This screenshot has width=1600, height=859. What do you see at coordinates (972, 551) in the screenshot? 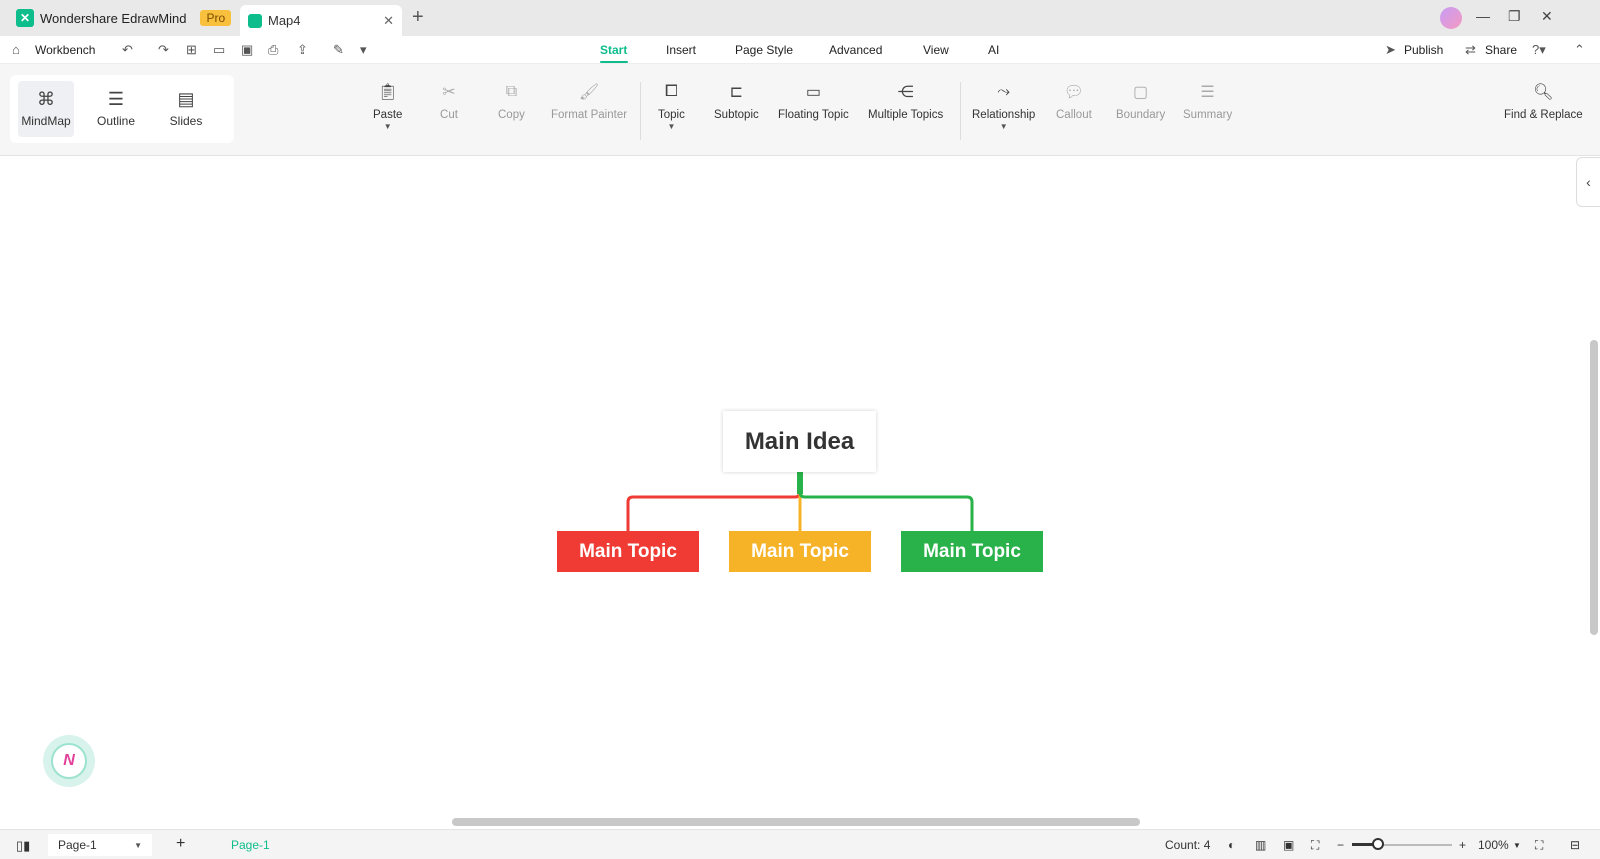
I see `main-topic-green: Main Topic` at bounding box center [972, 551].